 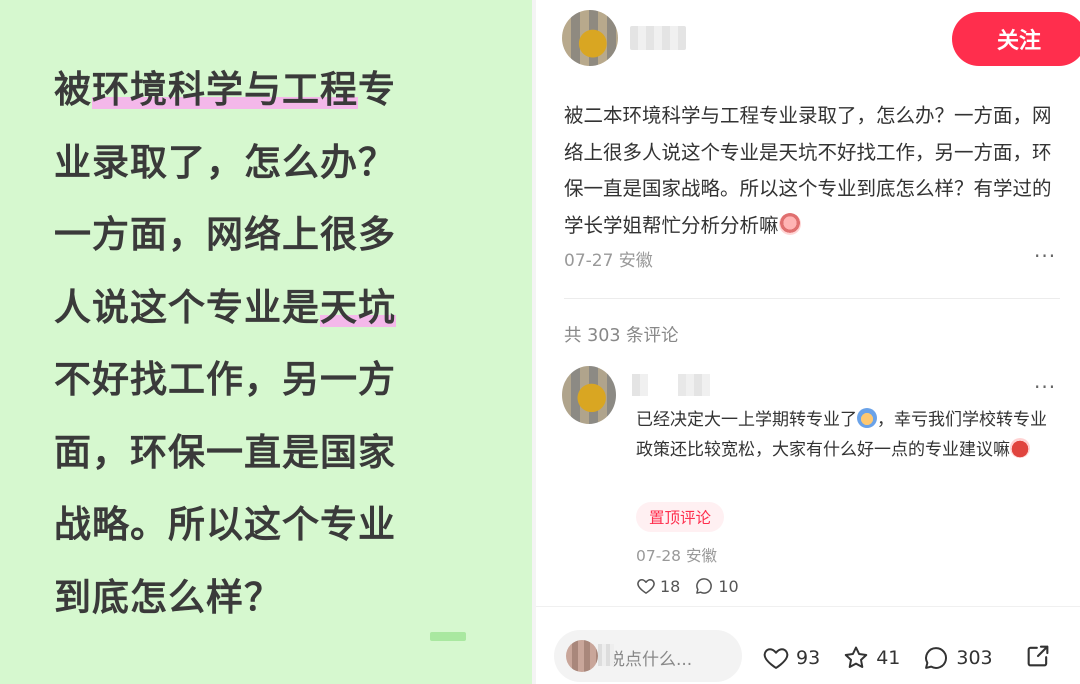 I want to click on comment-reply-button: 10, so click(x=716, y=586).